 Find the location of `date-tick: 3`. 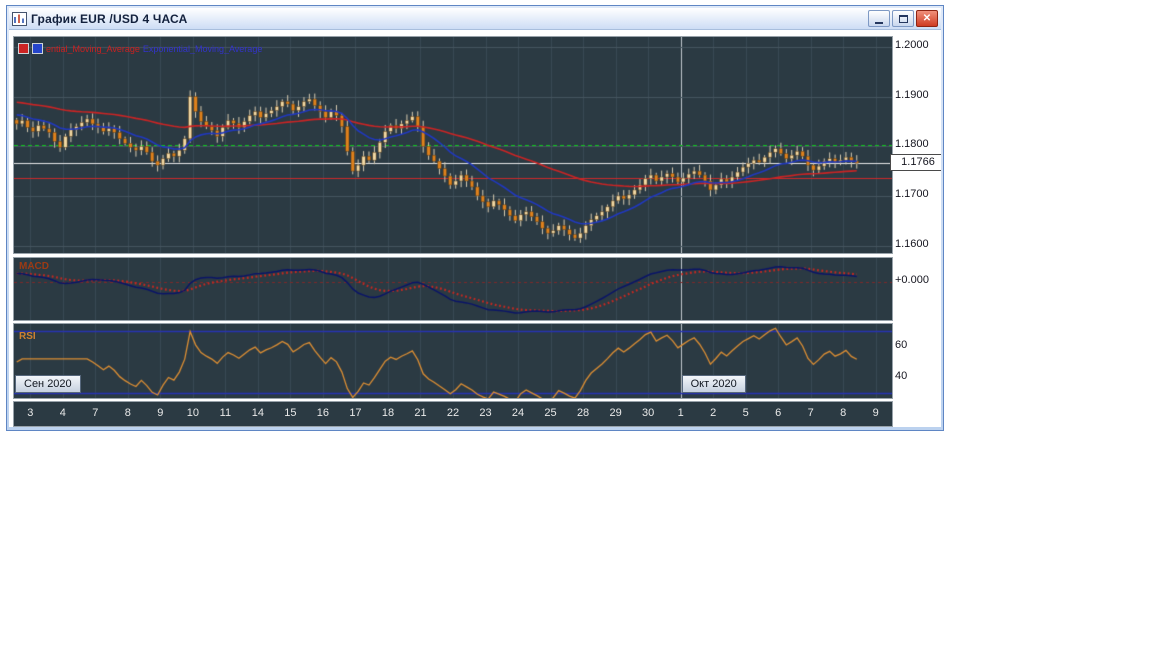

date-tick: 3 is located at coordinates (30, 413).